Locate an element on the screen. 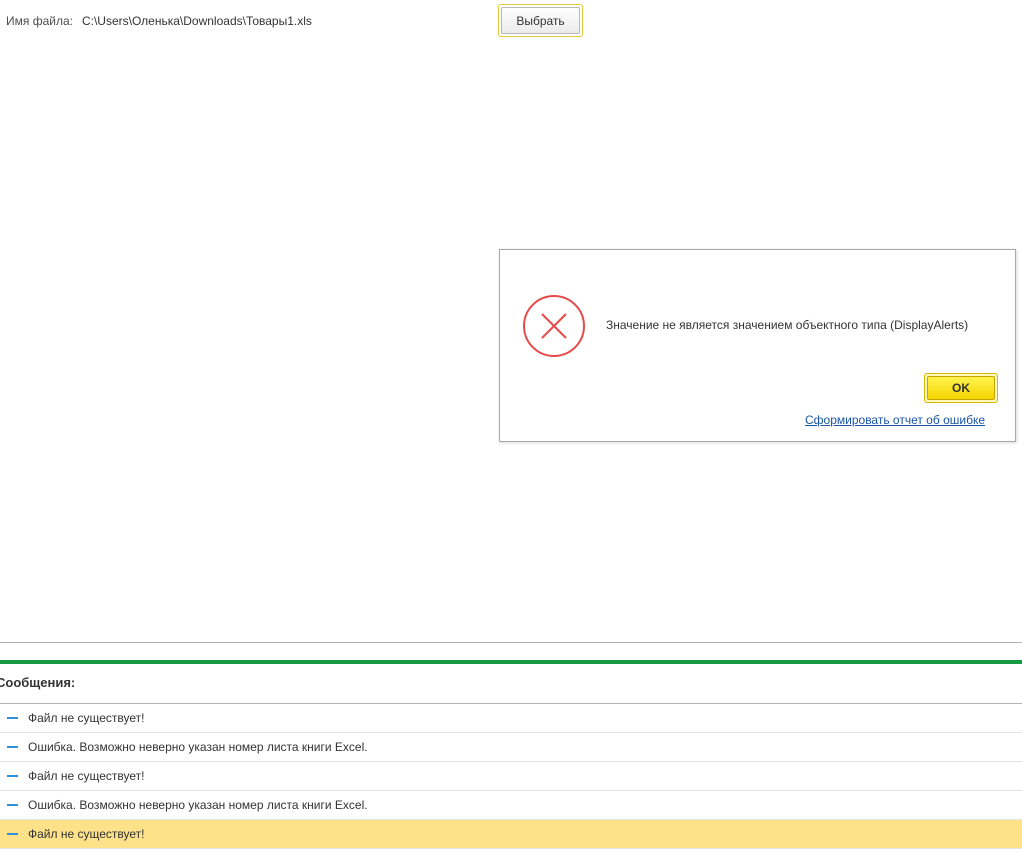 This screenshot has height=851, width=1022. choose-file-button-label: Выбрать is located at coordinates (540, 20).